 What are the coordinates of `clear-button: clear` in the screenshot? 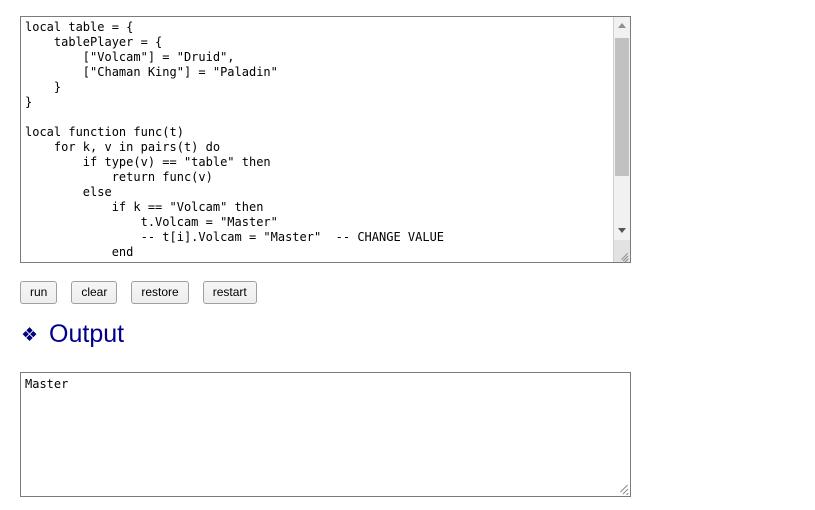 It's located at (94, 292).